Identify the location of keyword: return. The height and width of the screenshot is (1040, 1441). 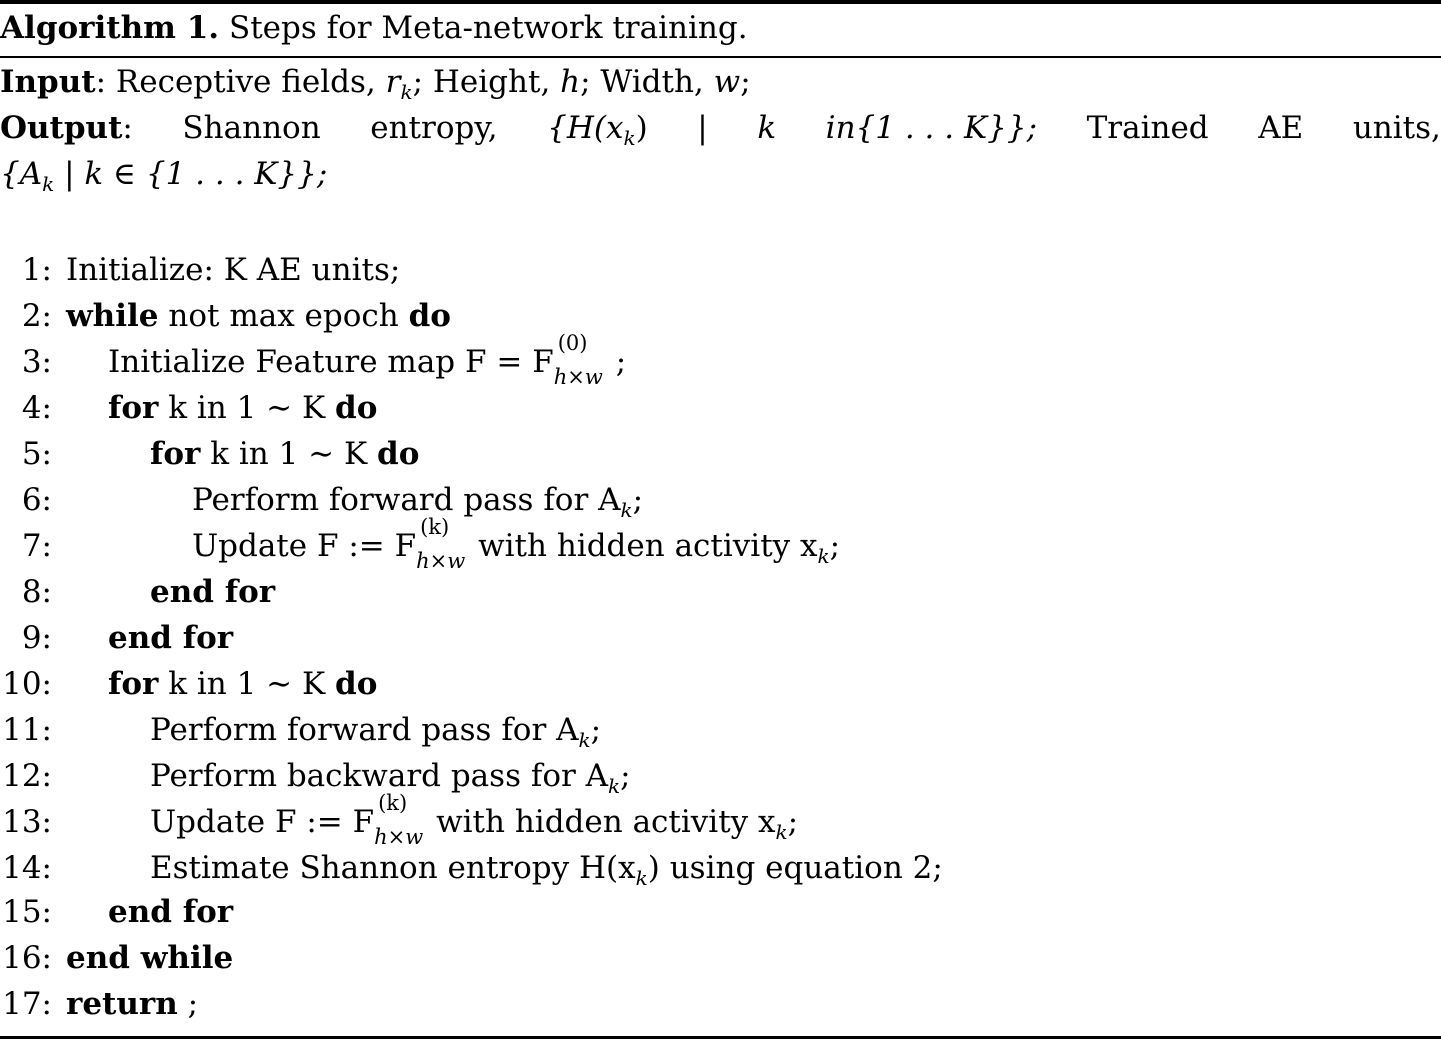
(122, 1004).